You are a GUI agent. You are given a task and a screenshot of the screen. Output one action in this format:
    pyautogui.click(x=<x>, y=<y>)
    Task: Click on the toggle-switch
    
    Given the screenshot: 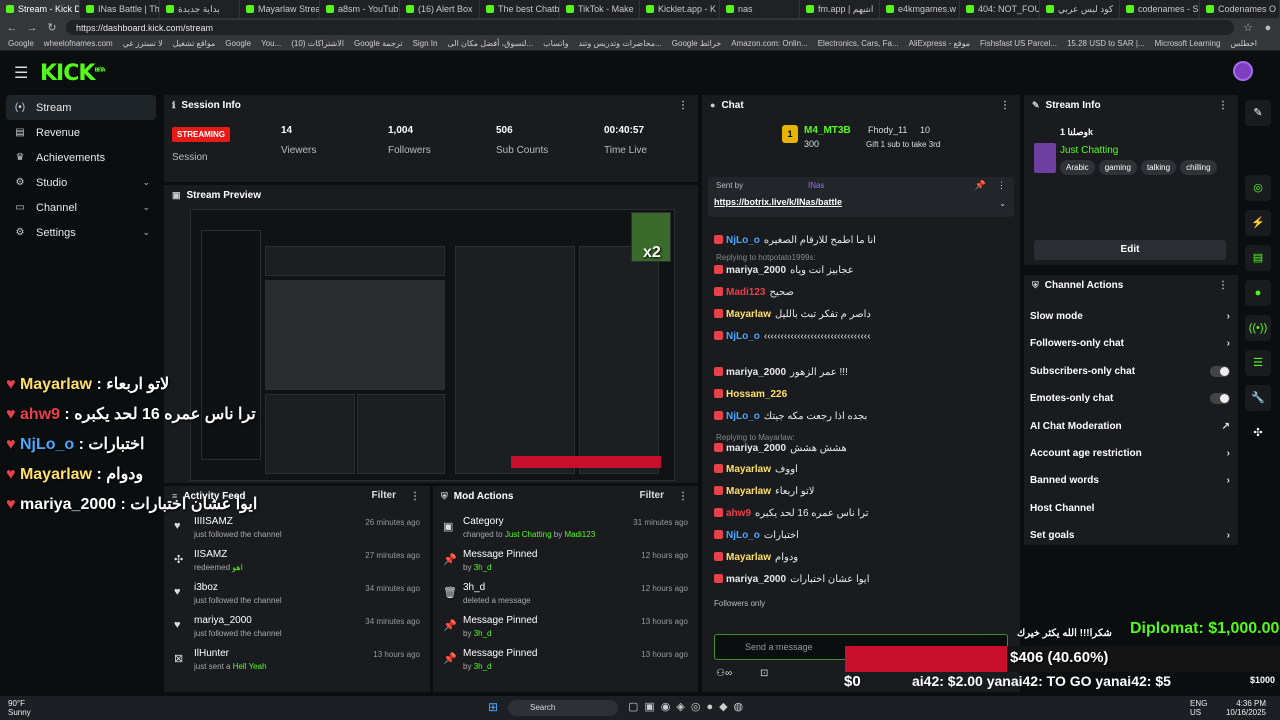 What is the action you would take?
    pyautogui.click(x=1220, y=371)
    